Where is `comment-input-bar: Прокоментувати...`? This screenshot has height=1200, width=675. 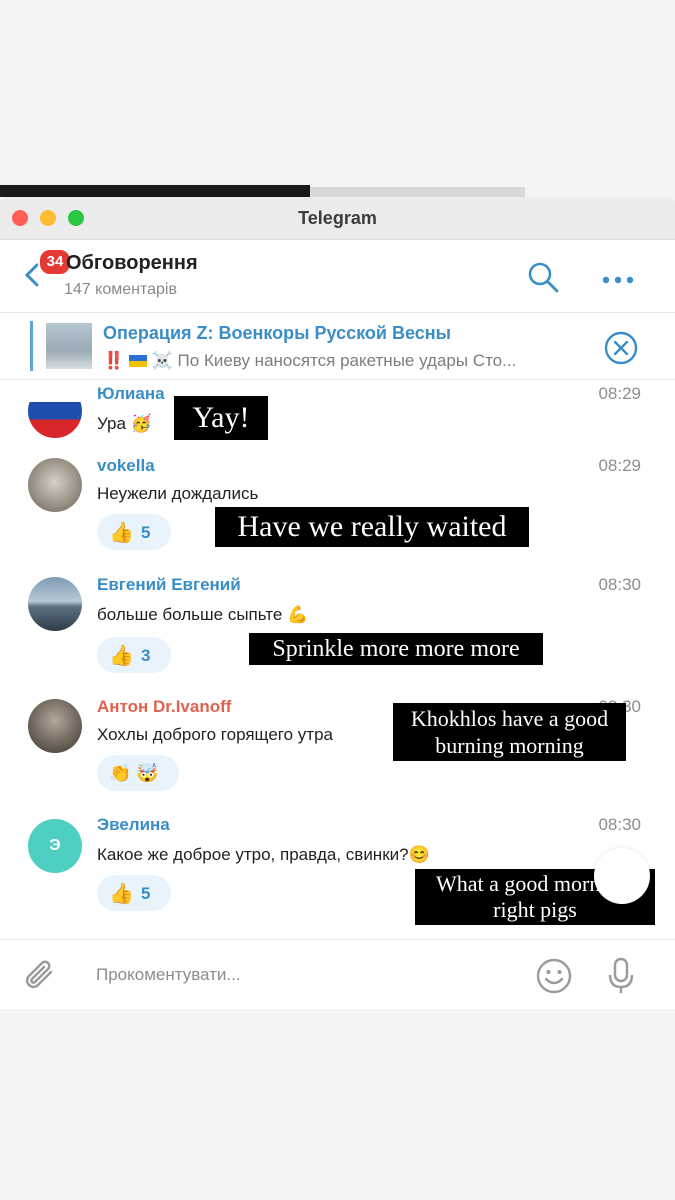 comment-input-bar: Прокоментувати... is located at coordinates (337, 974).